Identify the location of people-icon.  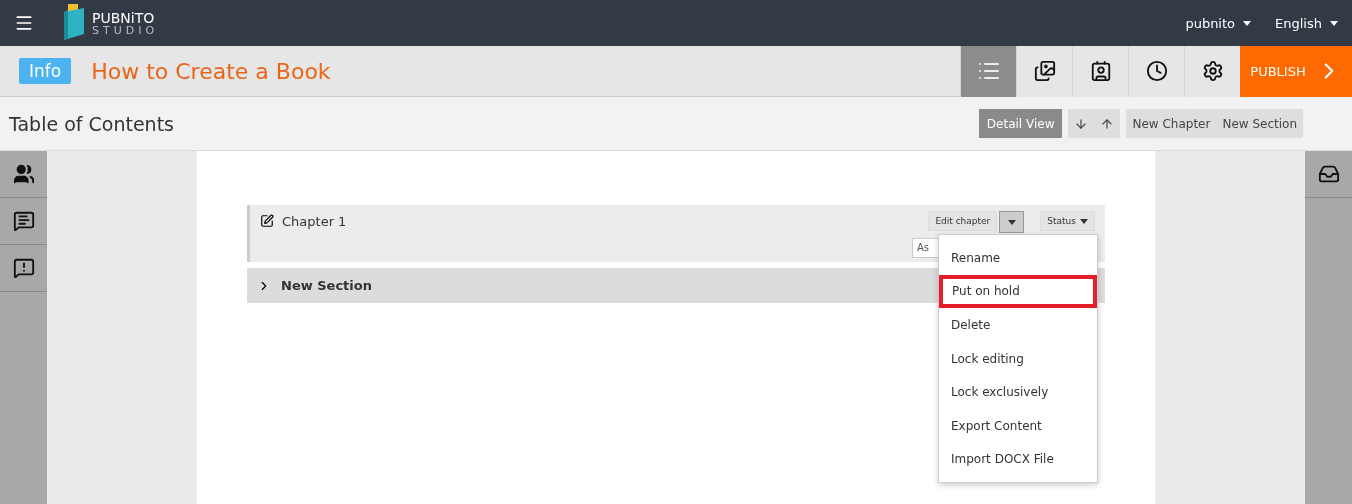
(23, 174).